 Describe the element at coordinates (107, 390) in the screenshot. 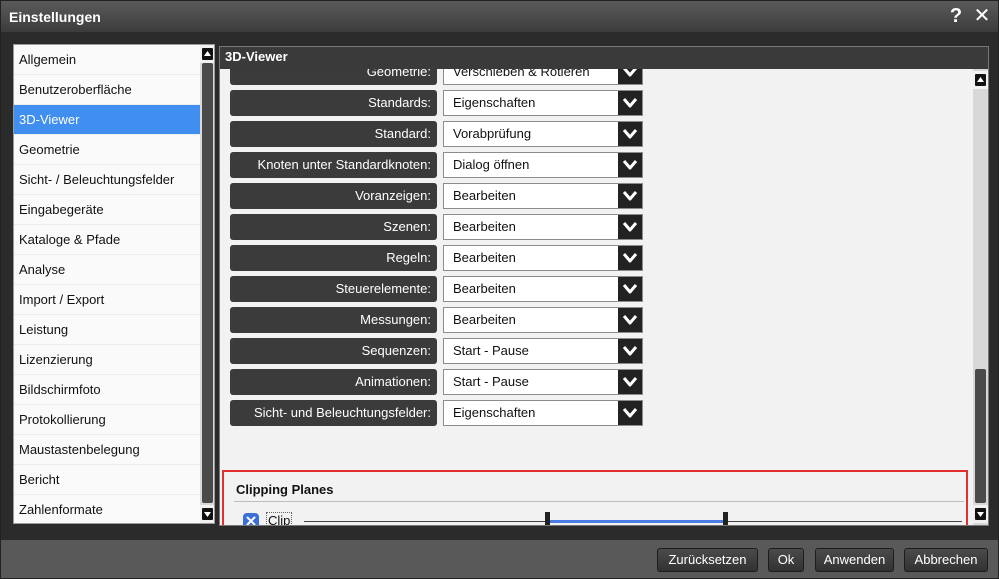

I see `sidebar-item: Bildschirmfoto` at that location.